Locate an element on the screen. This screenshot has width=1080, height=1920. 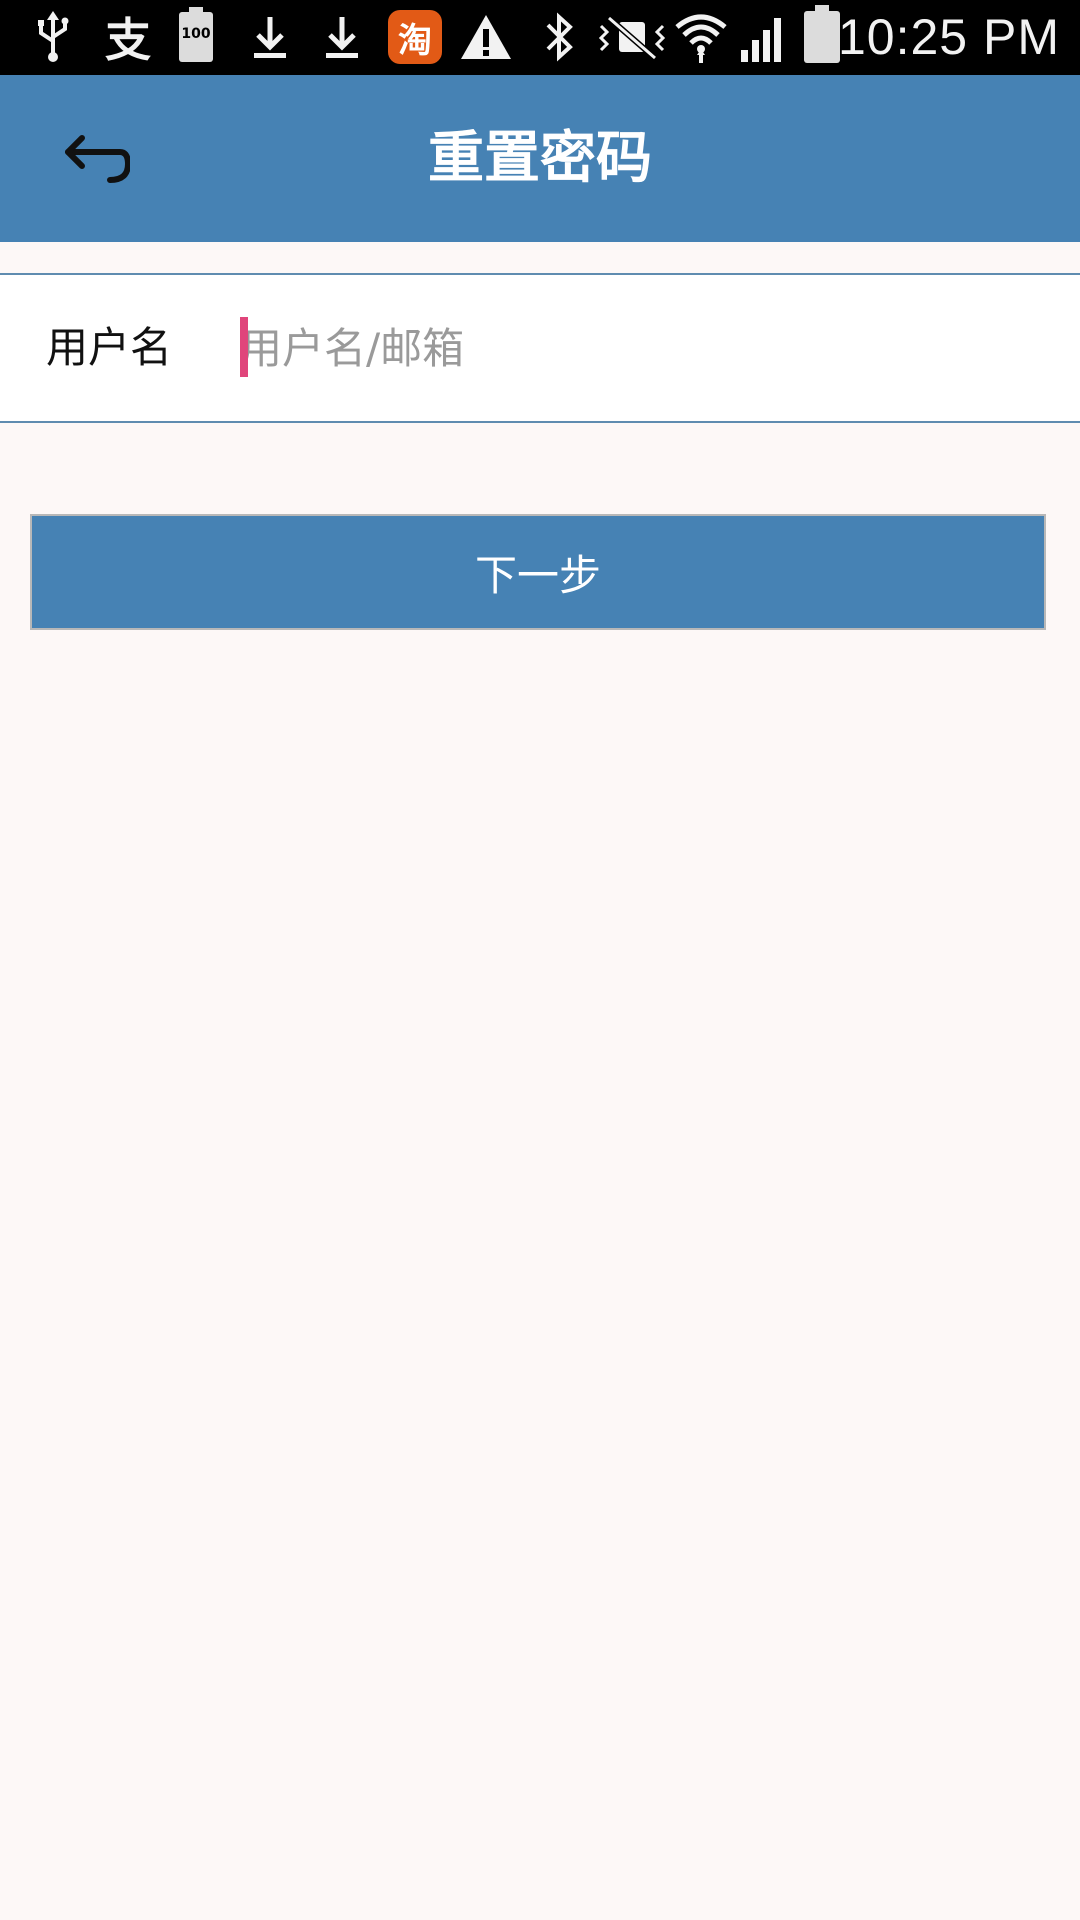
status-time: 10:25 PM is located at coordinates (948, 37).